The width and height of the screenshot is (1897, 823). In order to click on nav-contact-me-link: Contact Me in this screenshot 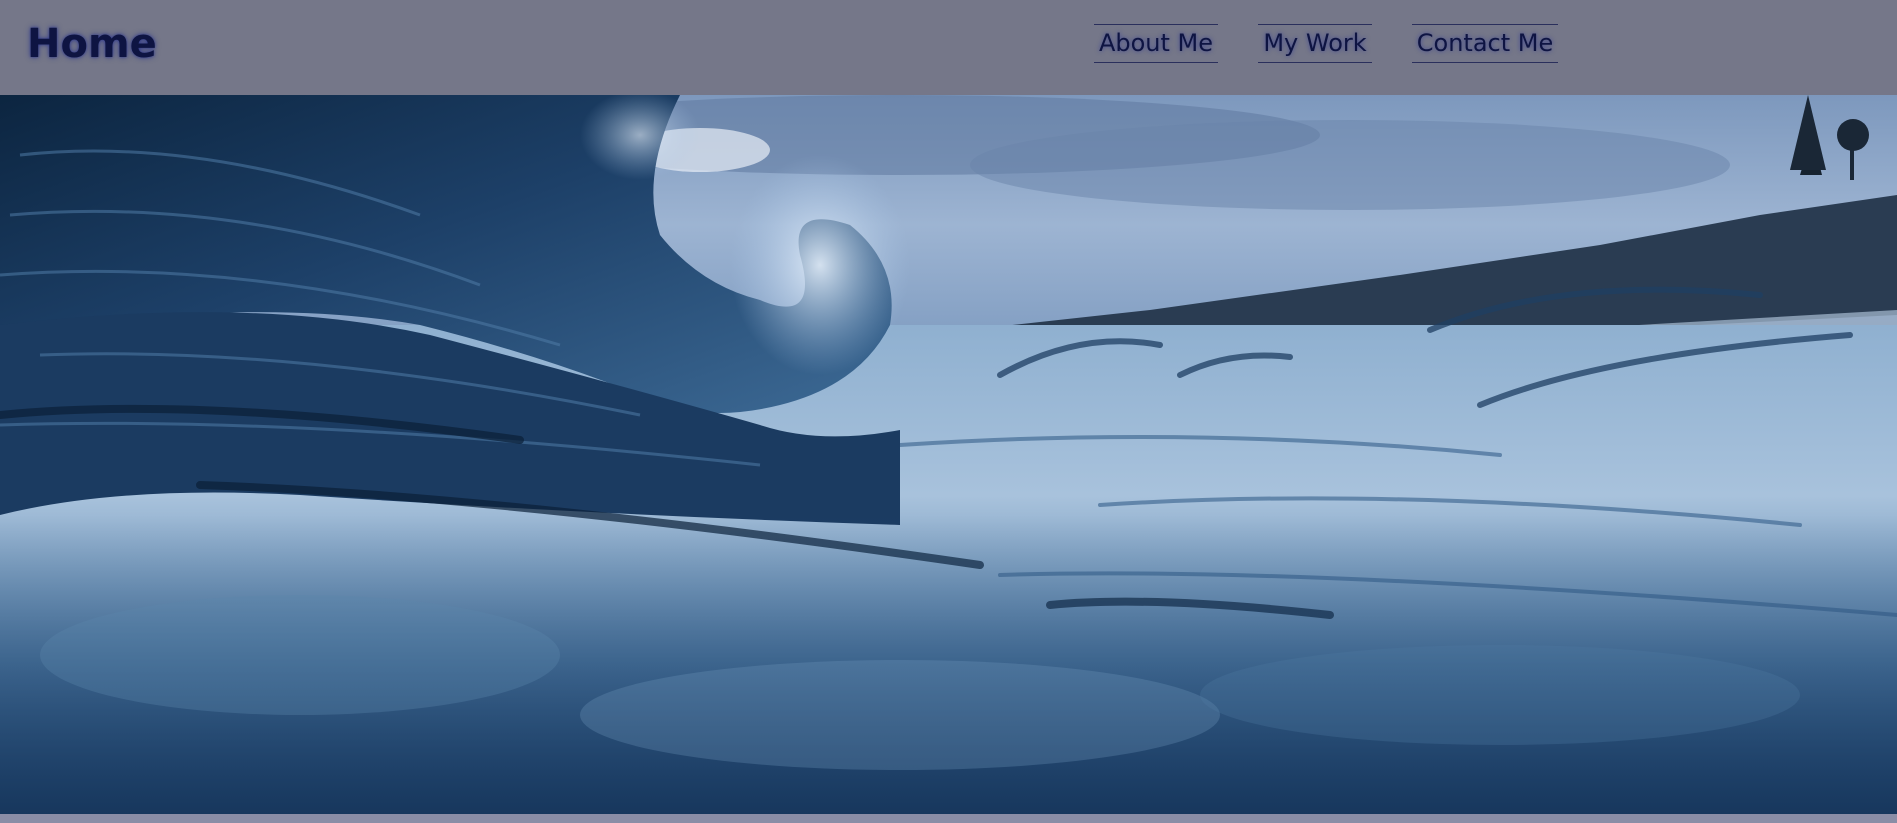, I will do `click(1485, 43)`.